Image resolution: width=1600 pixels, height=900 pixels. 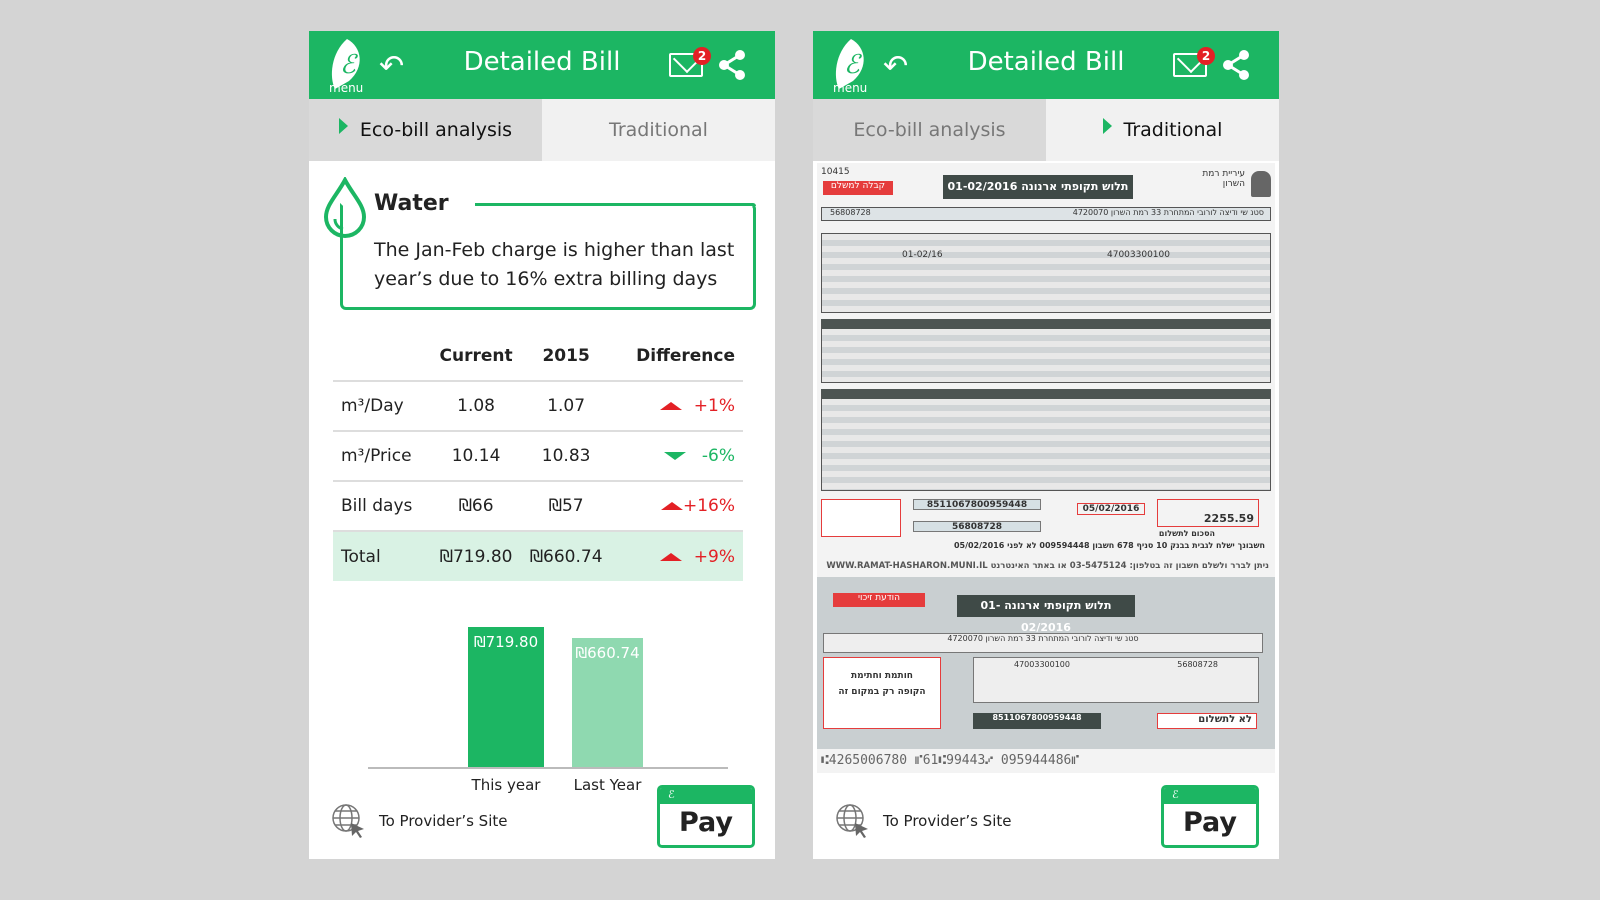 What do you see at coordinates (685, 355) in the screenshot?
I see `col-difference: Difference` at bounding box center [685, 355].